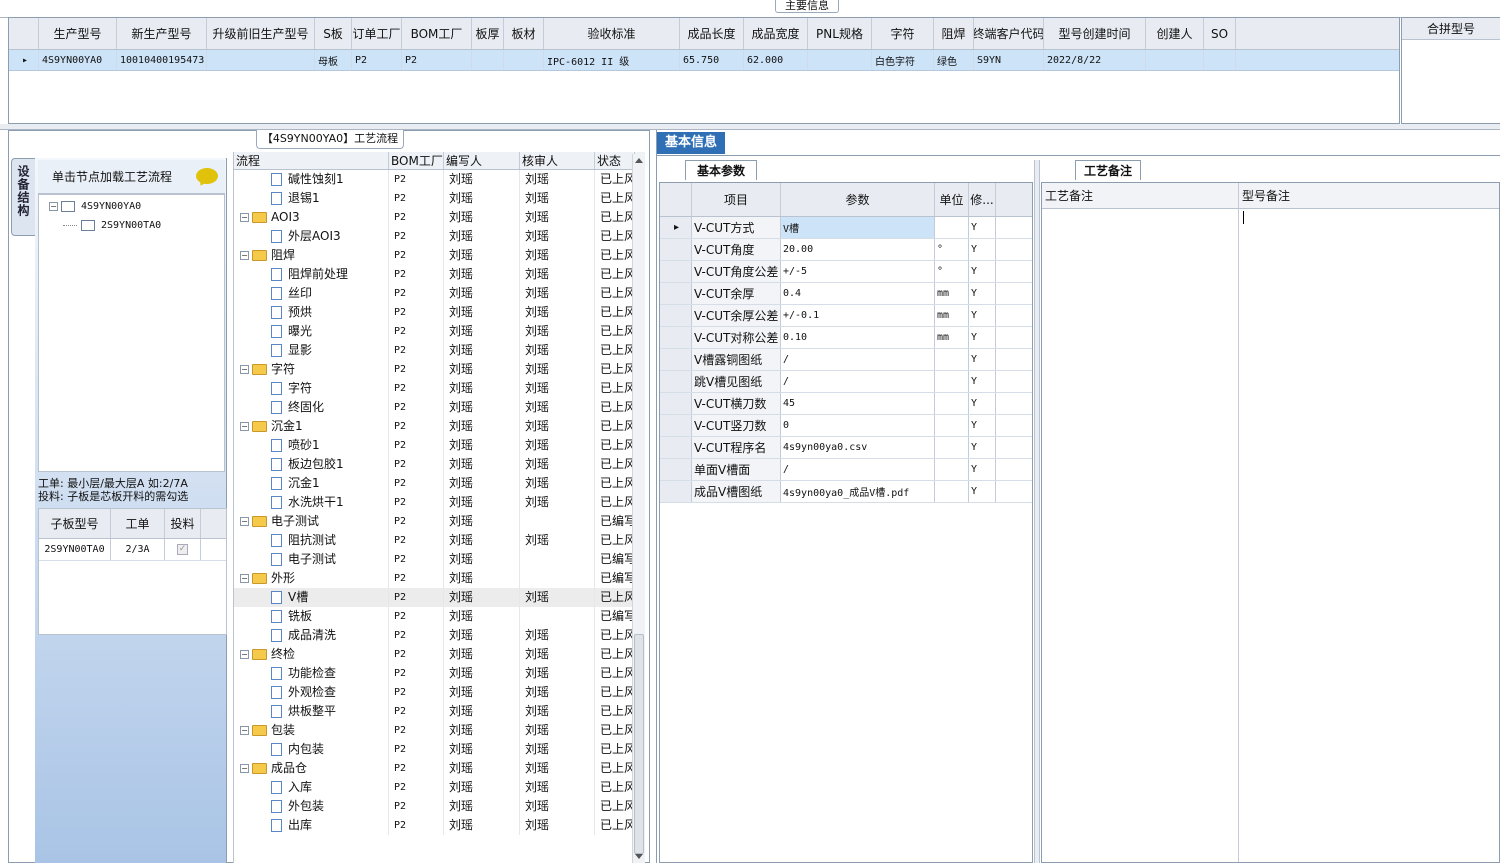 The image size is (1500, 863). Describe the element at coordinates (439, 217) in the screenshot. I see `process-row: − AOI3 P2 刘瑶 刘瑶 已上风` at that location.